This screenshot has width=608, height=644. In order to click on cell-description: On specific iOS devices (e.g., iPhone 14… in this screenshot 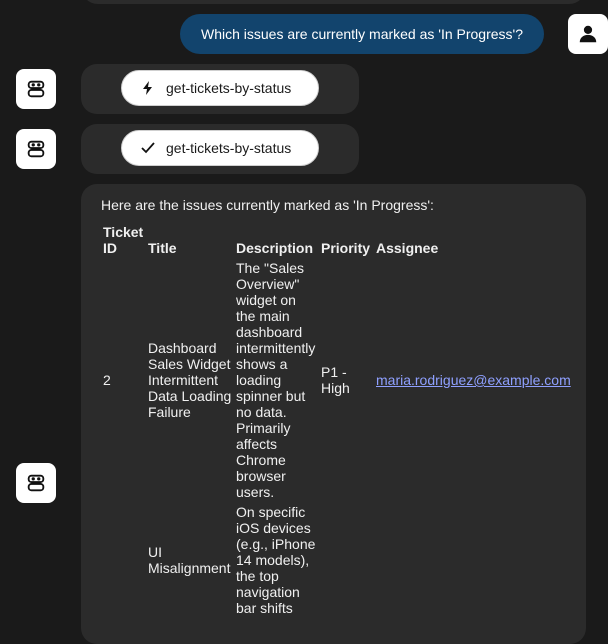, I will do `click(276, 560)`.